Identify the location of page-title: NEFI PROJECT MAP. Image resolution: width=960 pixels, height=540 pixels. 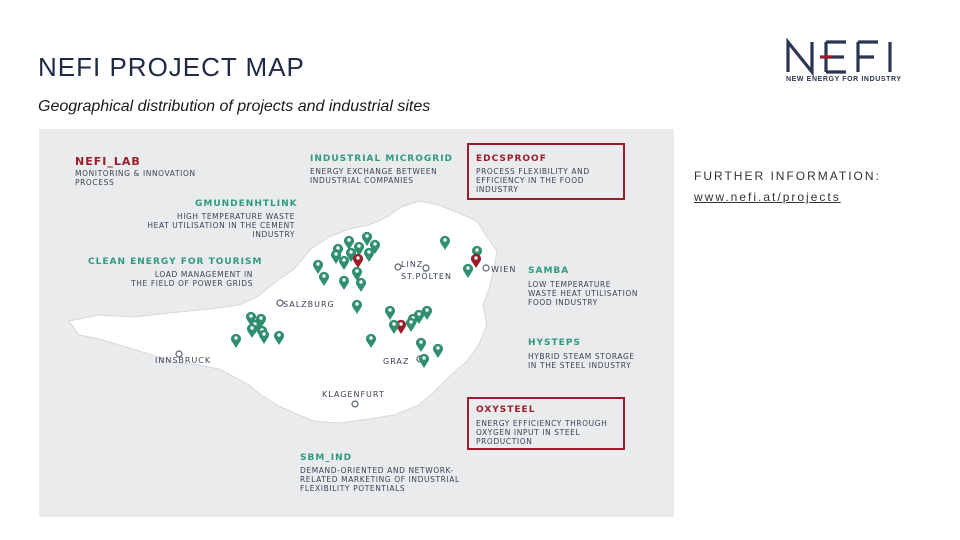
(171, 67).